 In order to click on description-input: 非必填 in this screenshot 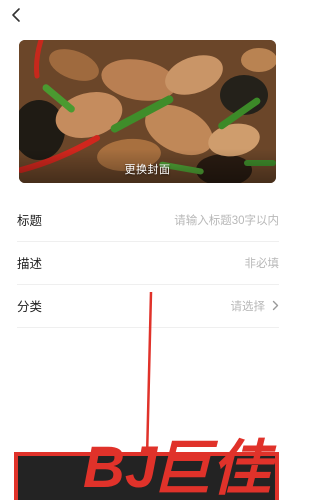, I will do `click(262, 263)`.